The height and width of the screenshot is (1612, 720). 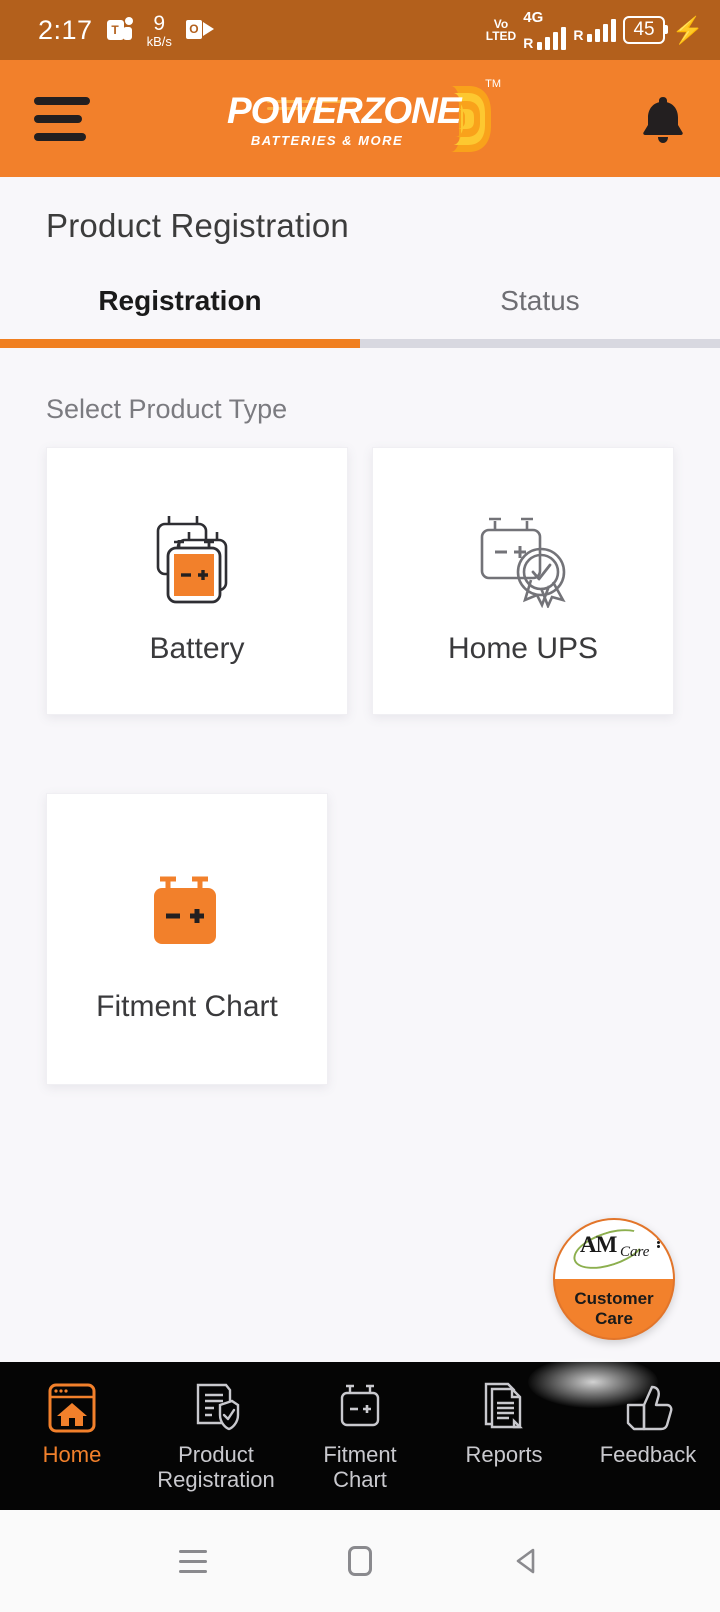 What do you see at coordinates (687, 30) in the screenshot?
I see `charging-bolt-icon: ⚡` at bounding box center [687, 30].